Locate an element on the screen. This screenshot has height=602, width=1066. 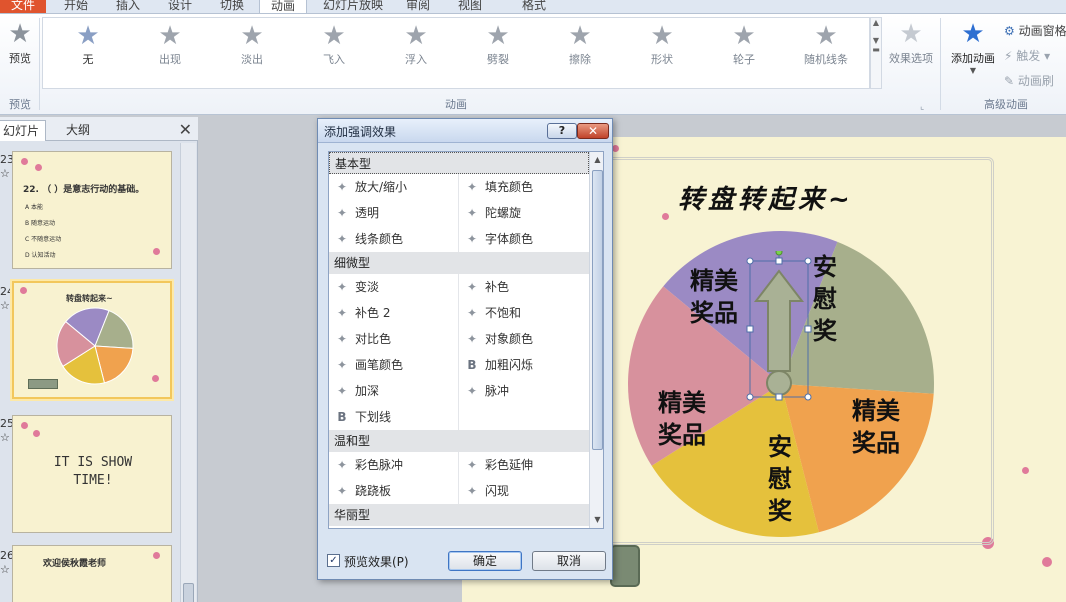
effect-item-label: 加粗闪烁 is located at coordinates (509, 365).